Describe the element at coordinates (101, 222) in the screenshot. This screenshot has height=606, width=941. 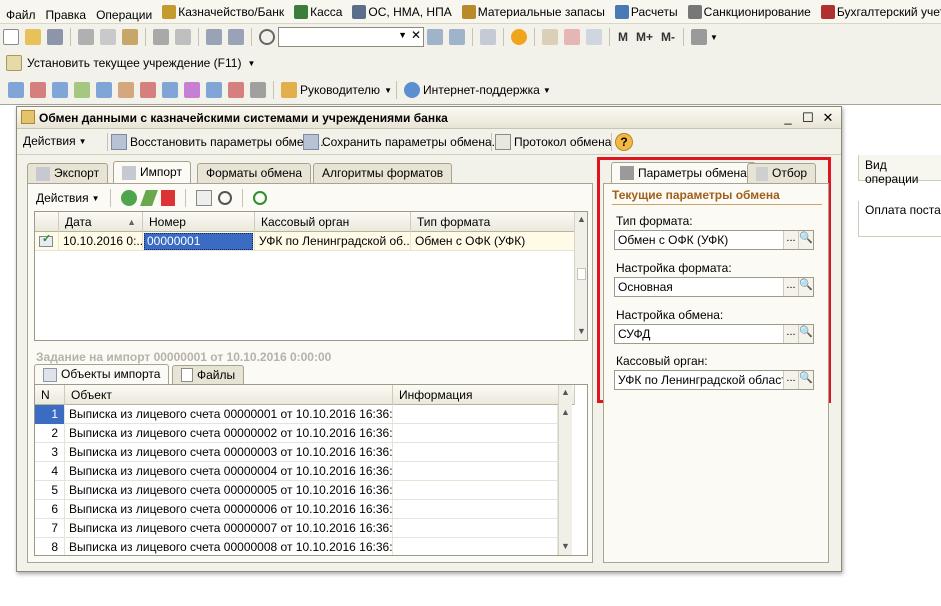
I see `column-header-date: Дата ▲` at that location.